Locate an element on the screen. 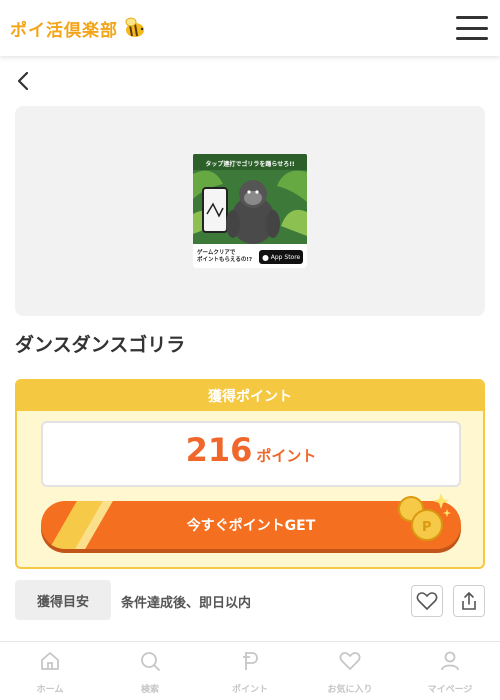 The height and width of the screenshot is (700, 500). nav-label-search: 検索 is located at coordinates (149, 690).